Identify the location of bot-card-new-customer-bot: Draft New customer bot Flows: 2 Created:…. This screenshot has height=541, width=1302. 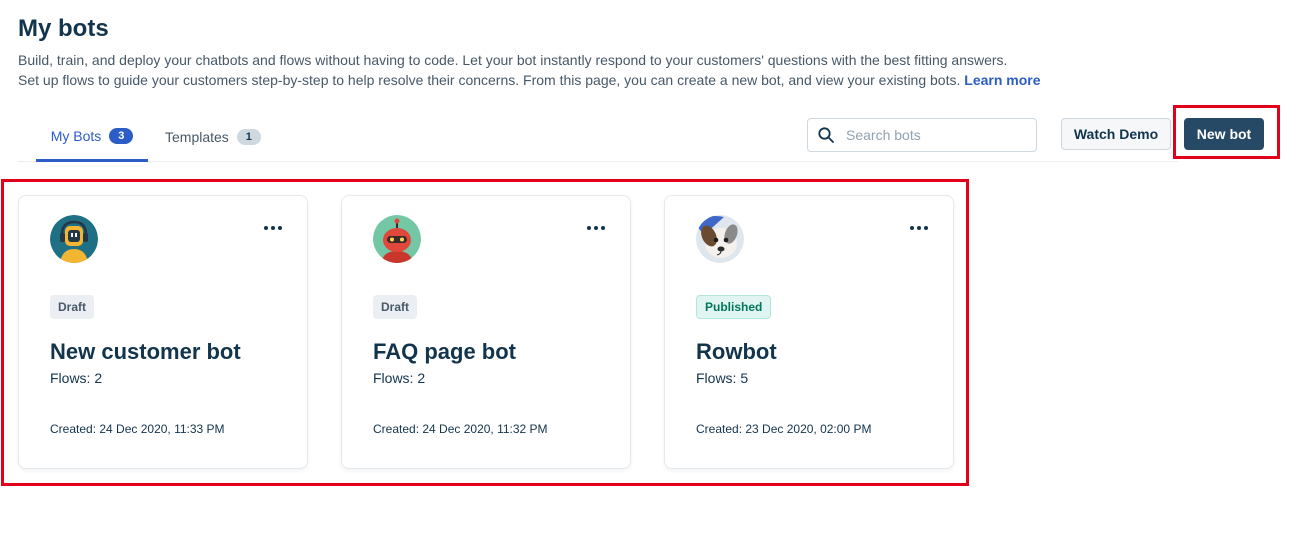
(163, 332).